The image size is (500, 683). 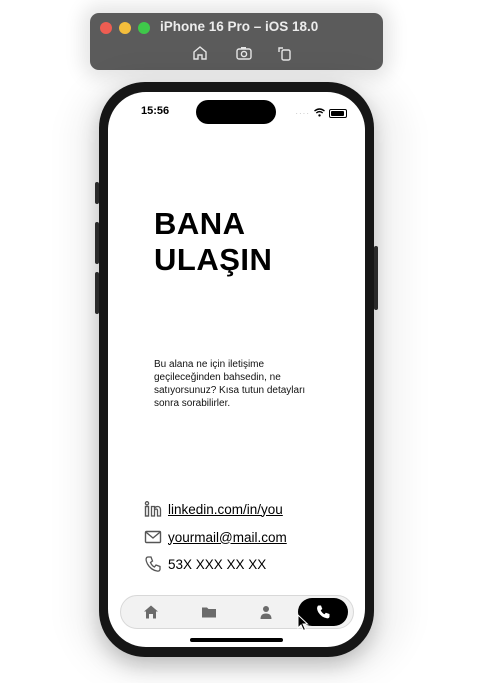 I want to click on close-window-button, so click(x=106, y=28).